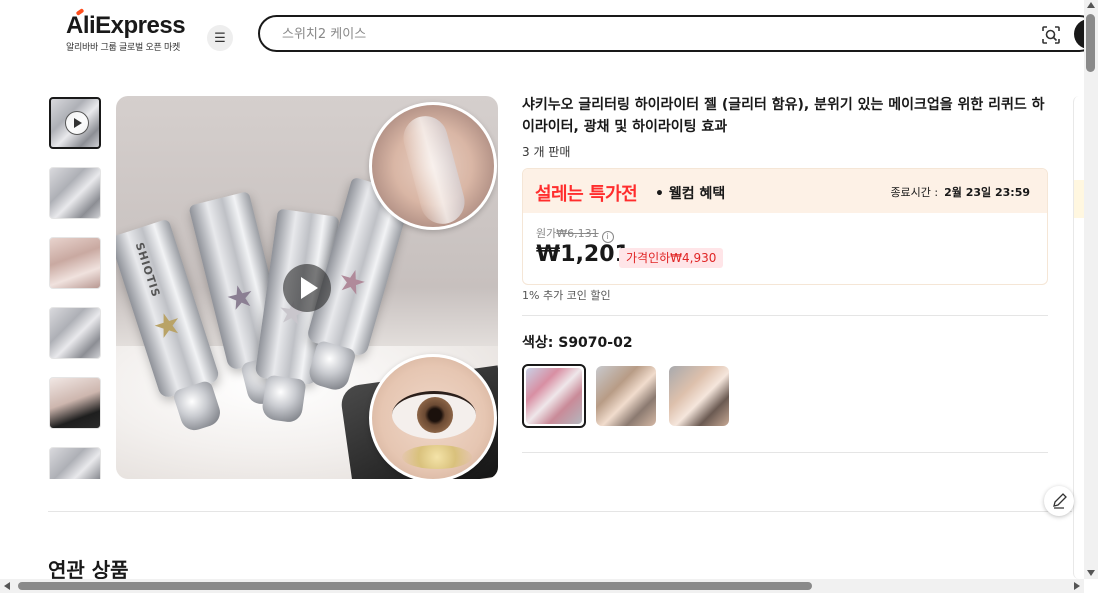  I want to click on scroll-right-icon, so click(1077, 586).